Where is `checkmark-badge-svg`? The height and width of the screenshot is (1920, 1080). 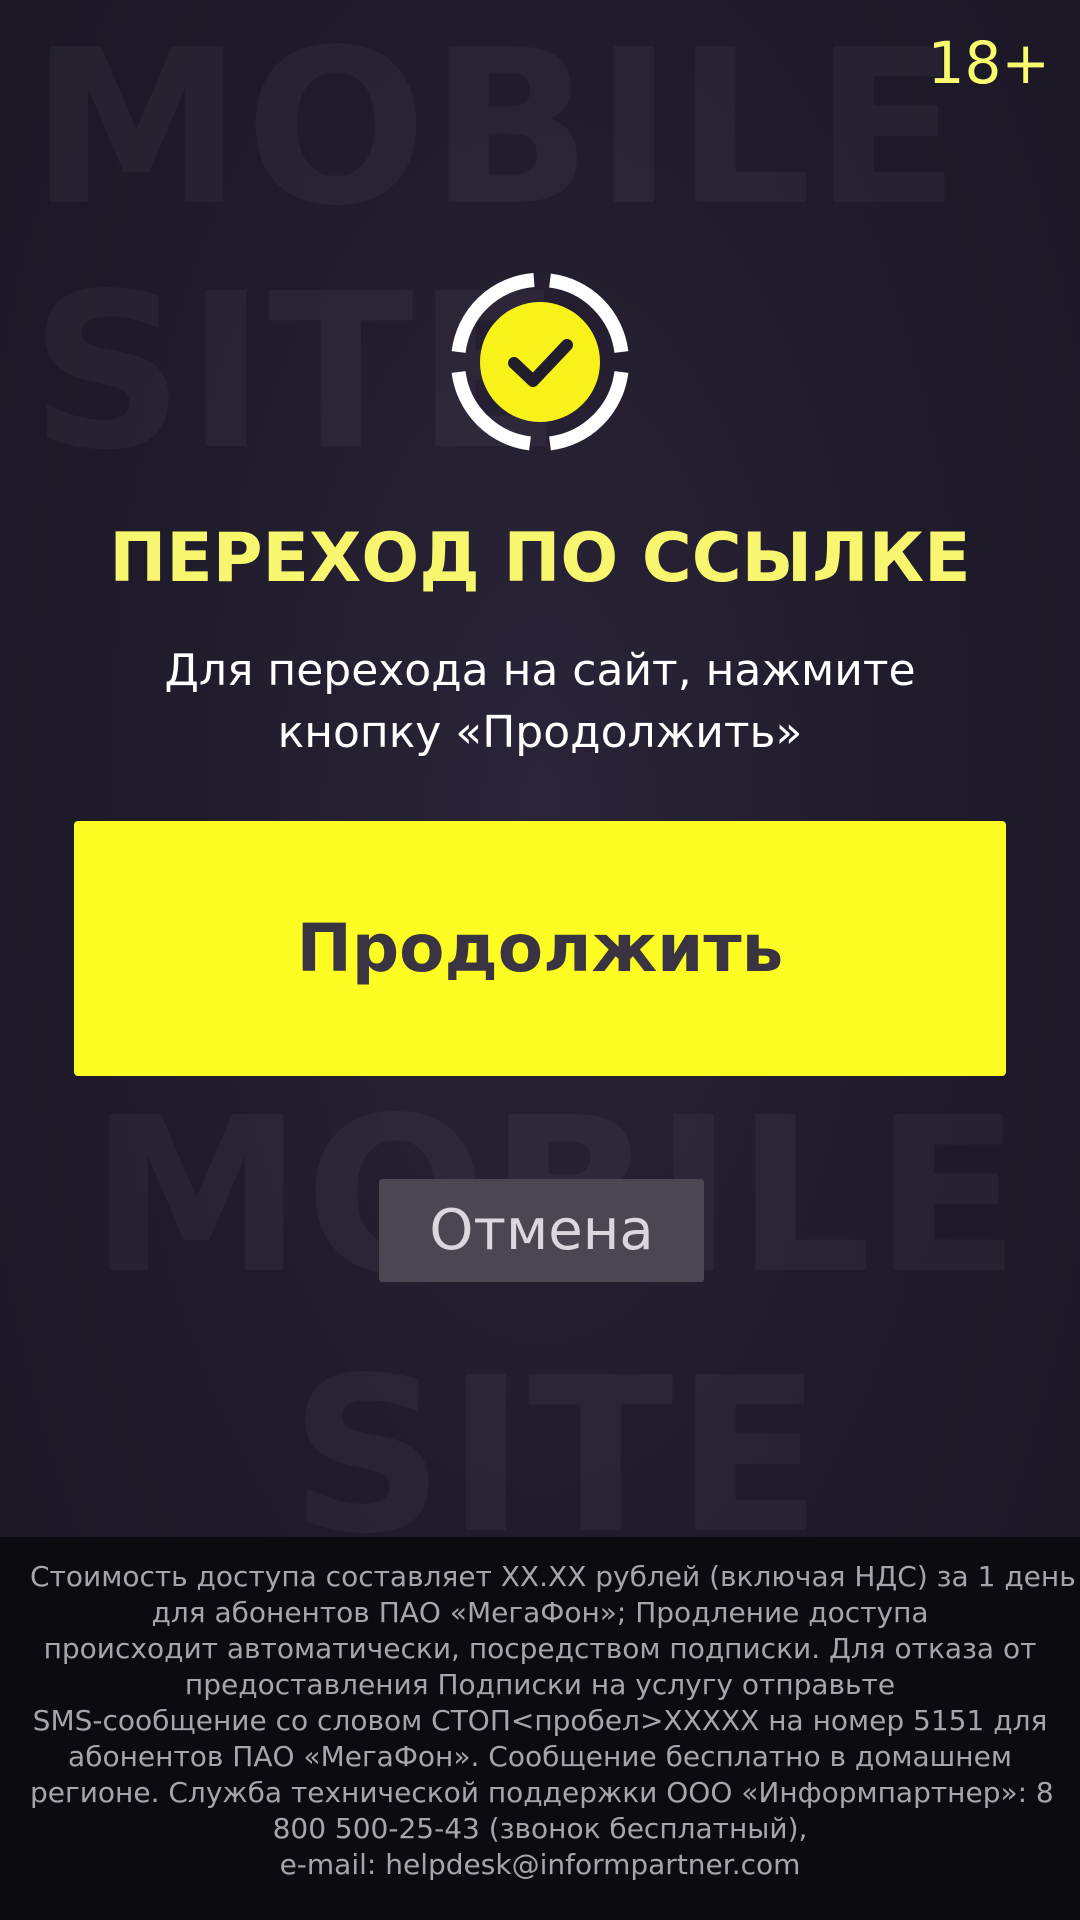
checkmark-badge-svg is located at coordinates (540, 362).